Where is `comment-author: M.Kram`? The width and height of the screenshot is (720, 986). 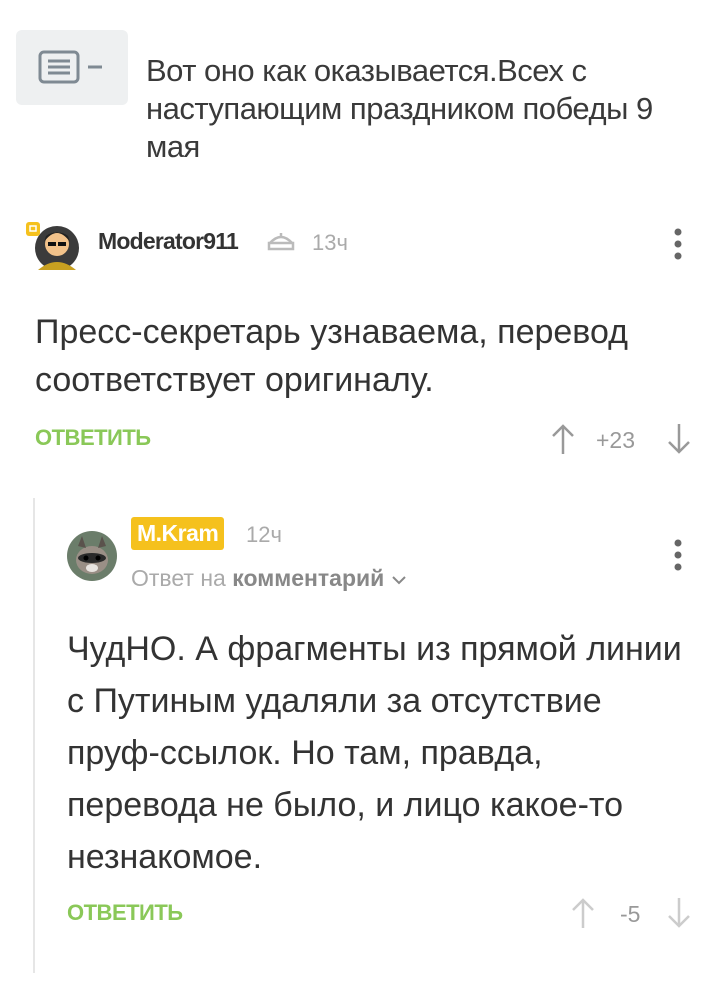
comment-author: M.Kram is located at coordinates (178, 533).